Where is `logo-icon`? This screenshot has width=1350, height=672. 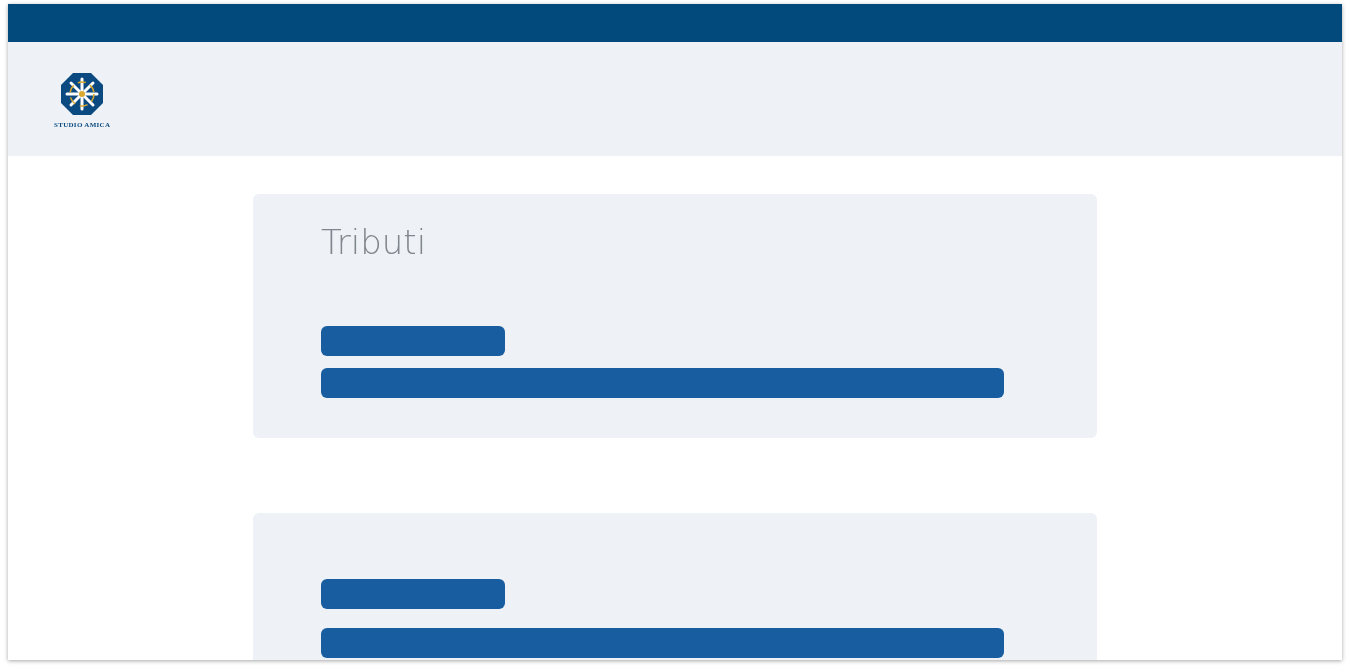 logo-icon is located at coordinates (82, 93).